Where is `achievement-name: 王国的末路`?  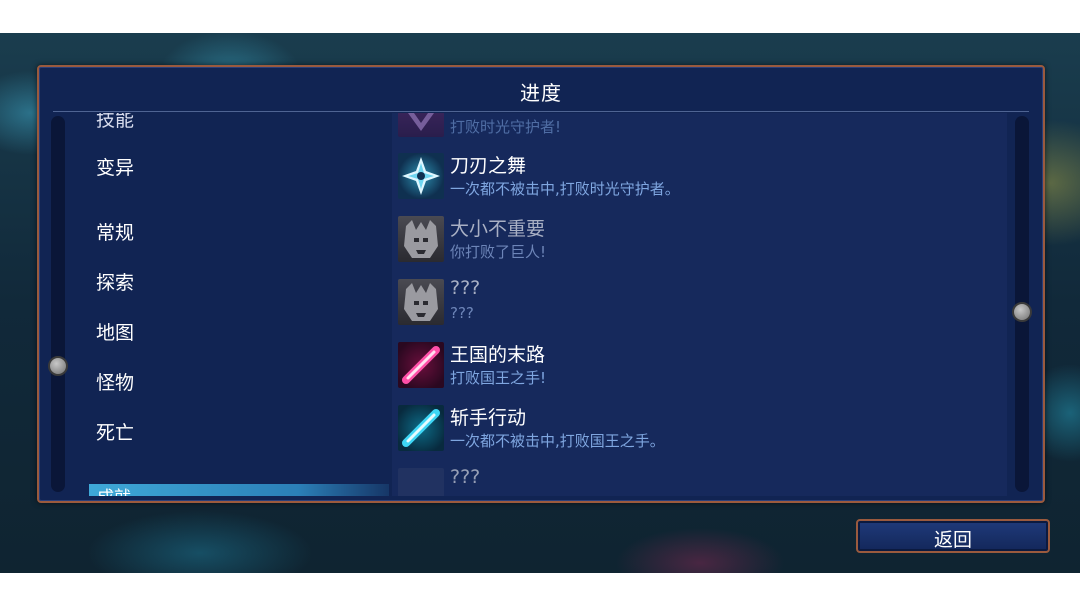 achievement-name: 王国的末路 is located at coordinates (498, 355).